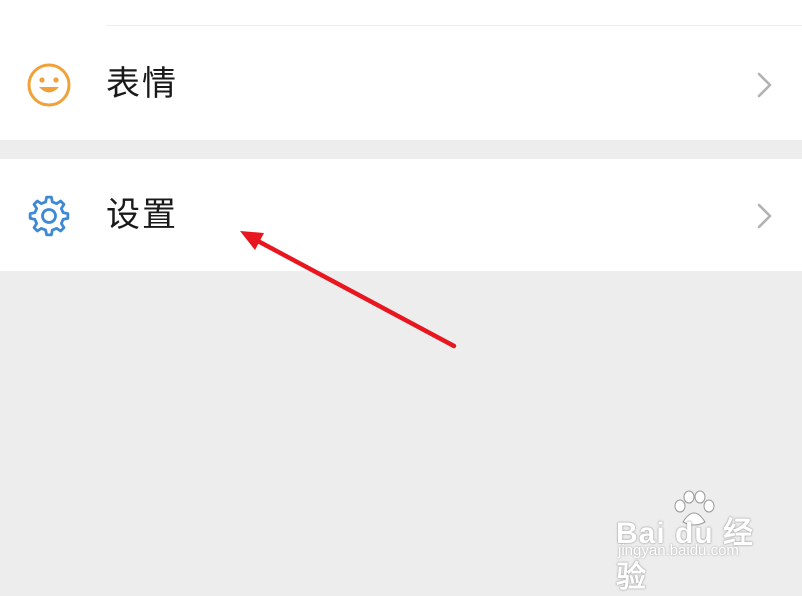 Image resolution: width=802 pixels, height=596 pixels. I want to click on gear-icon, so click(49, 216).